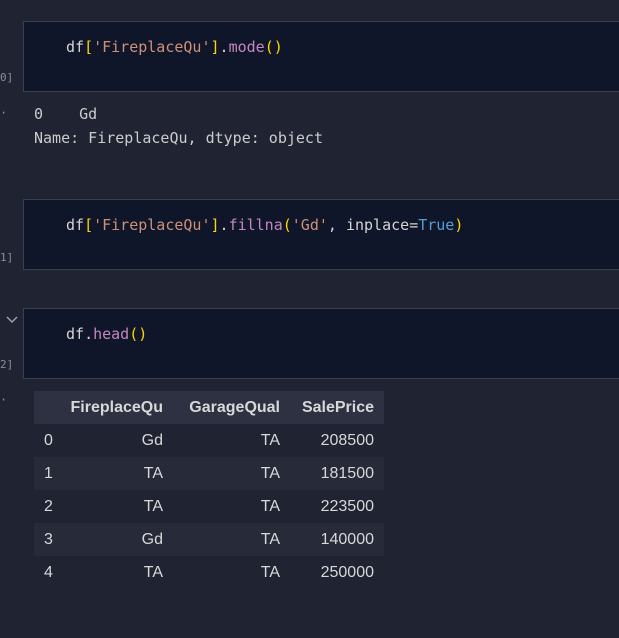 This screenshot has width=619, height=638. Describe the element at coordinates (44, 407) in the screenshot. I see `column-header-index` at that location.